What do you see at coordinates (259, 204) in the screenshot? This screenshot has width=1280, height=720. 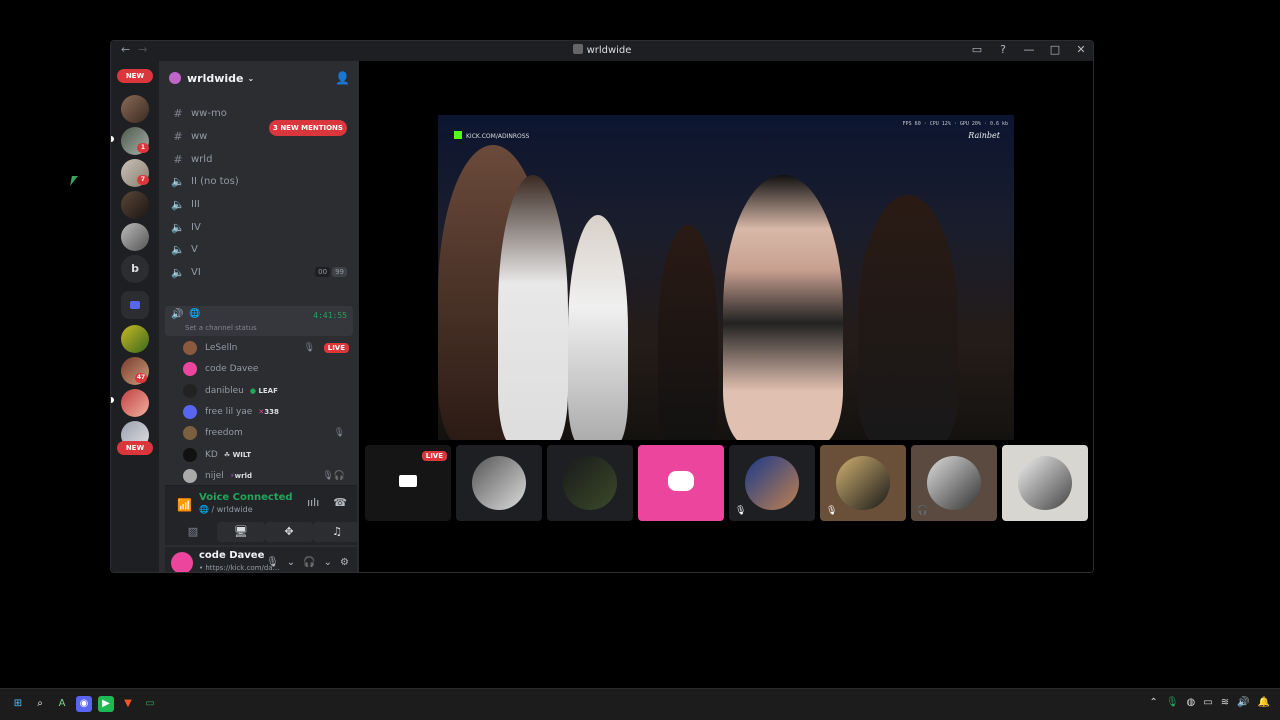 I see `voice-channel-iii: 🔈 III` at bounding box center [259, 204].